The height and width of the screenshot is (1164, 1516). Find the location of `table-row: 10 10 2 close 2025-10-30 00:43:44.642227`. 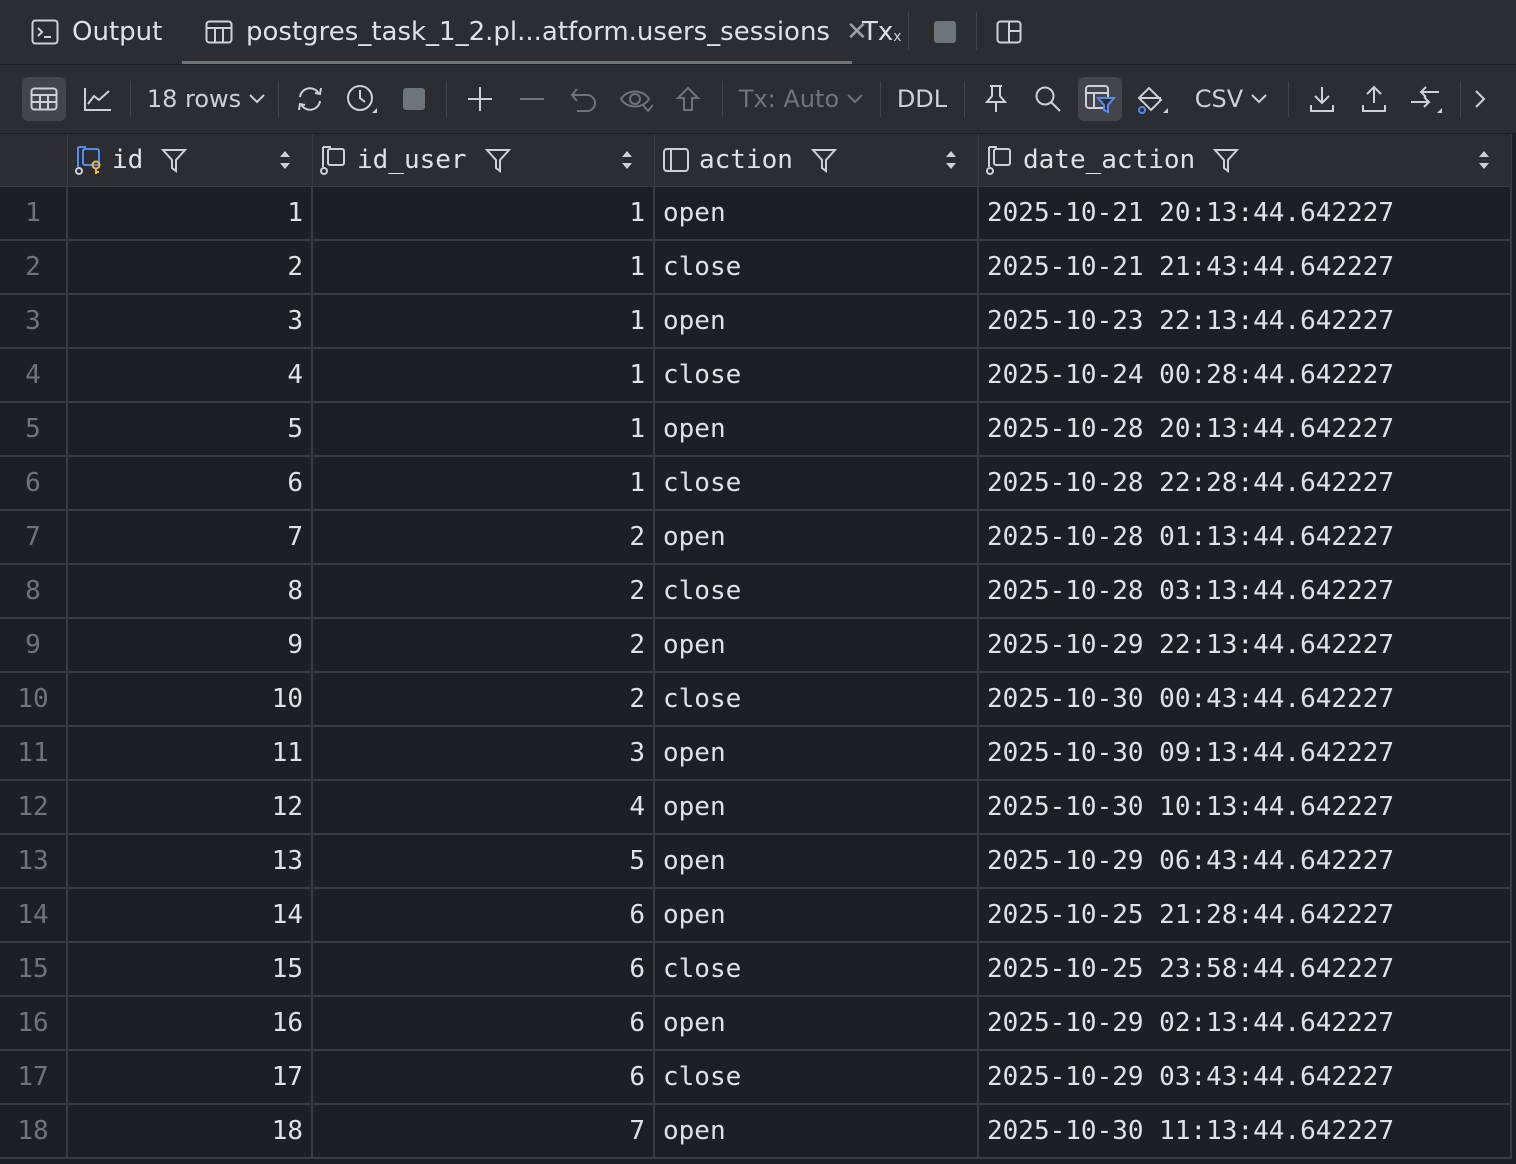

table-row: 10 10 2 close 2025-10-30 00:43:44.642227 is located at coordinates (756, 700).